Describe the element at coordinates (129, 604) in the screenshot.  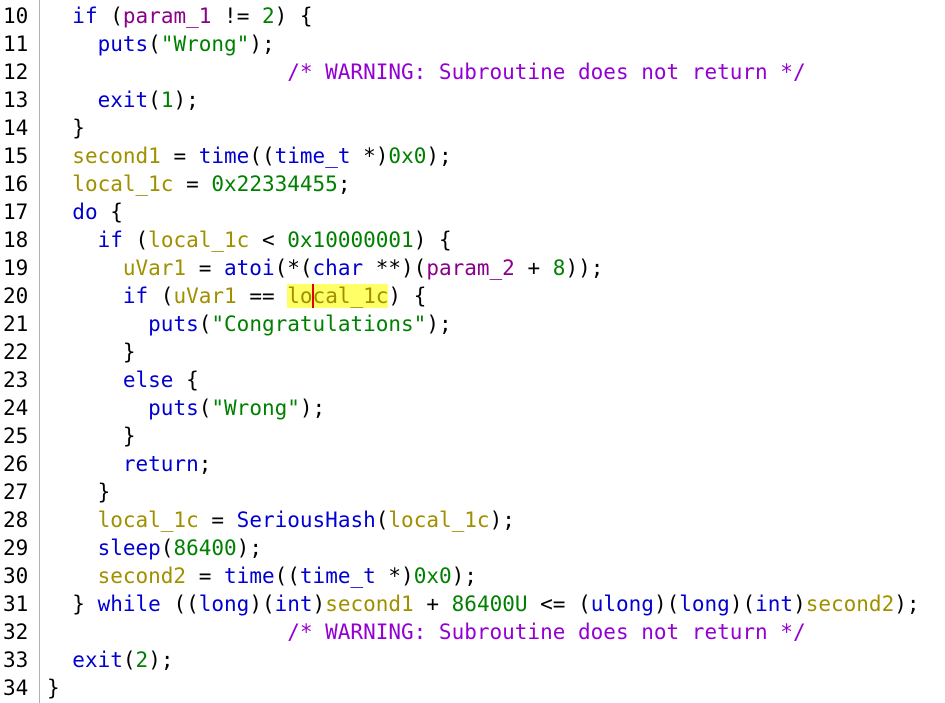
I see `keyword: while` at that location.